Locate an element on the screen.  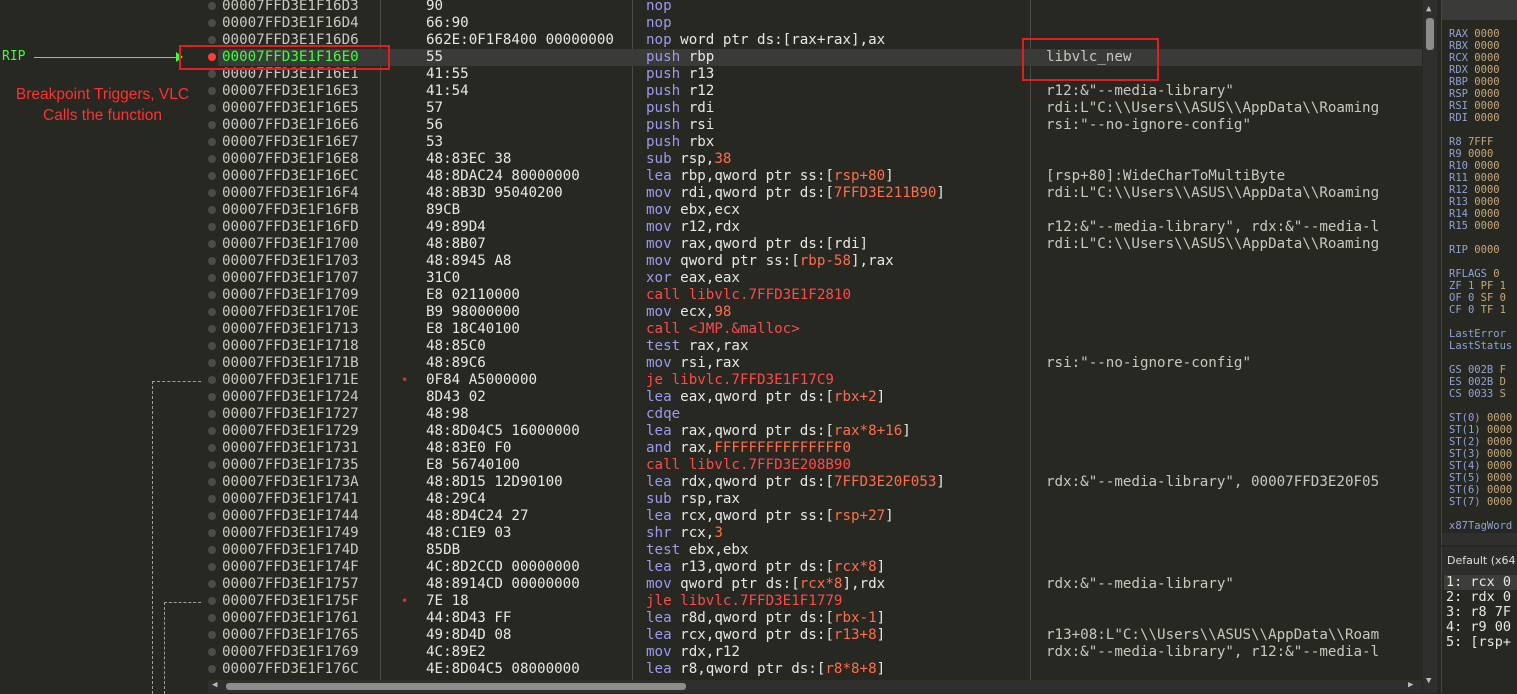
argument-item: 2: rdx 0 is located at coordinates (1478, 597).